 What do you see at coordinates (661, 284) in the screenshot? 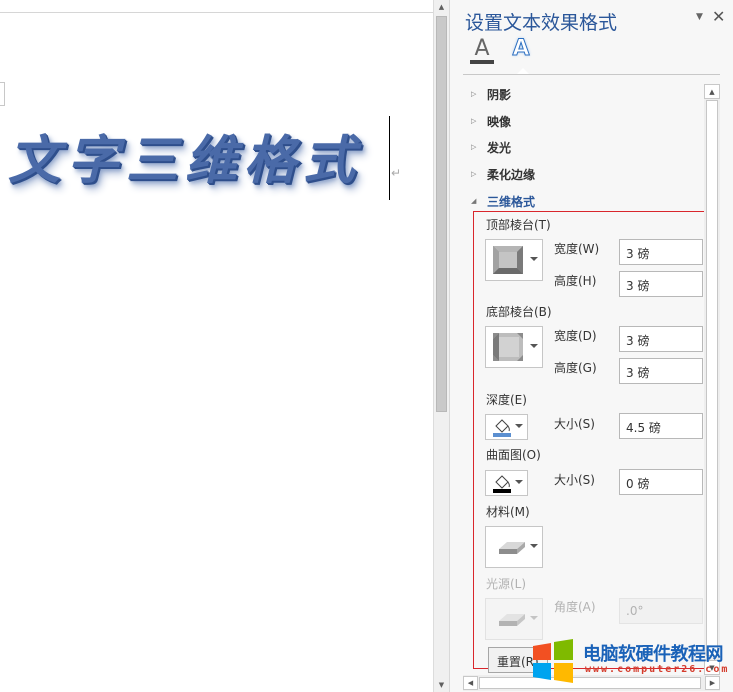
I see `top-bevel-height-field: 3 磅` at bounding box center [661, 284].